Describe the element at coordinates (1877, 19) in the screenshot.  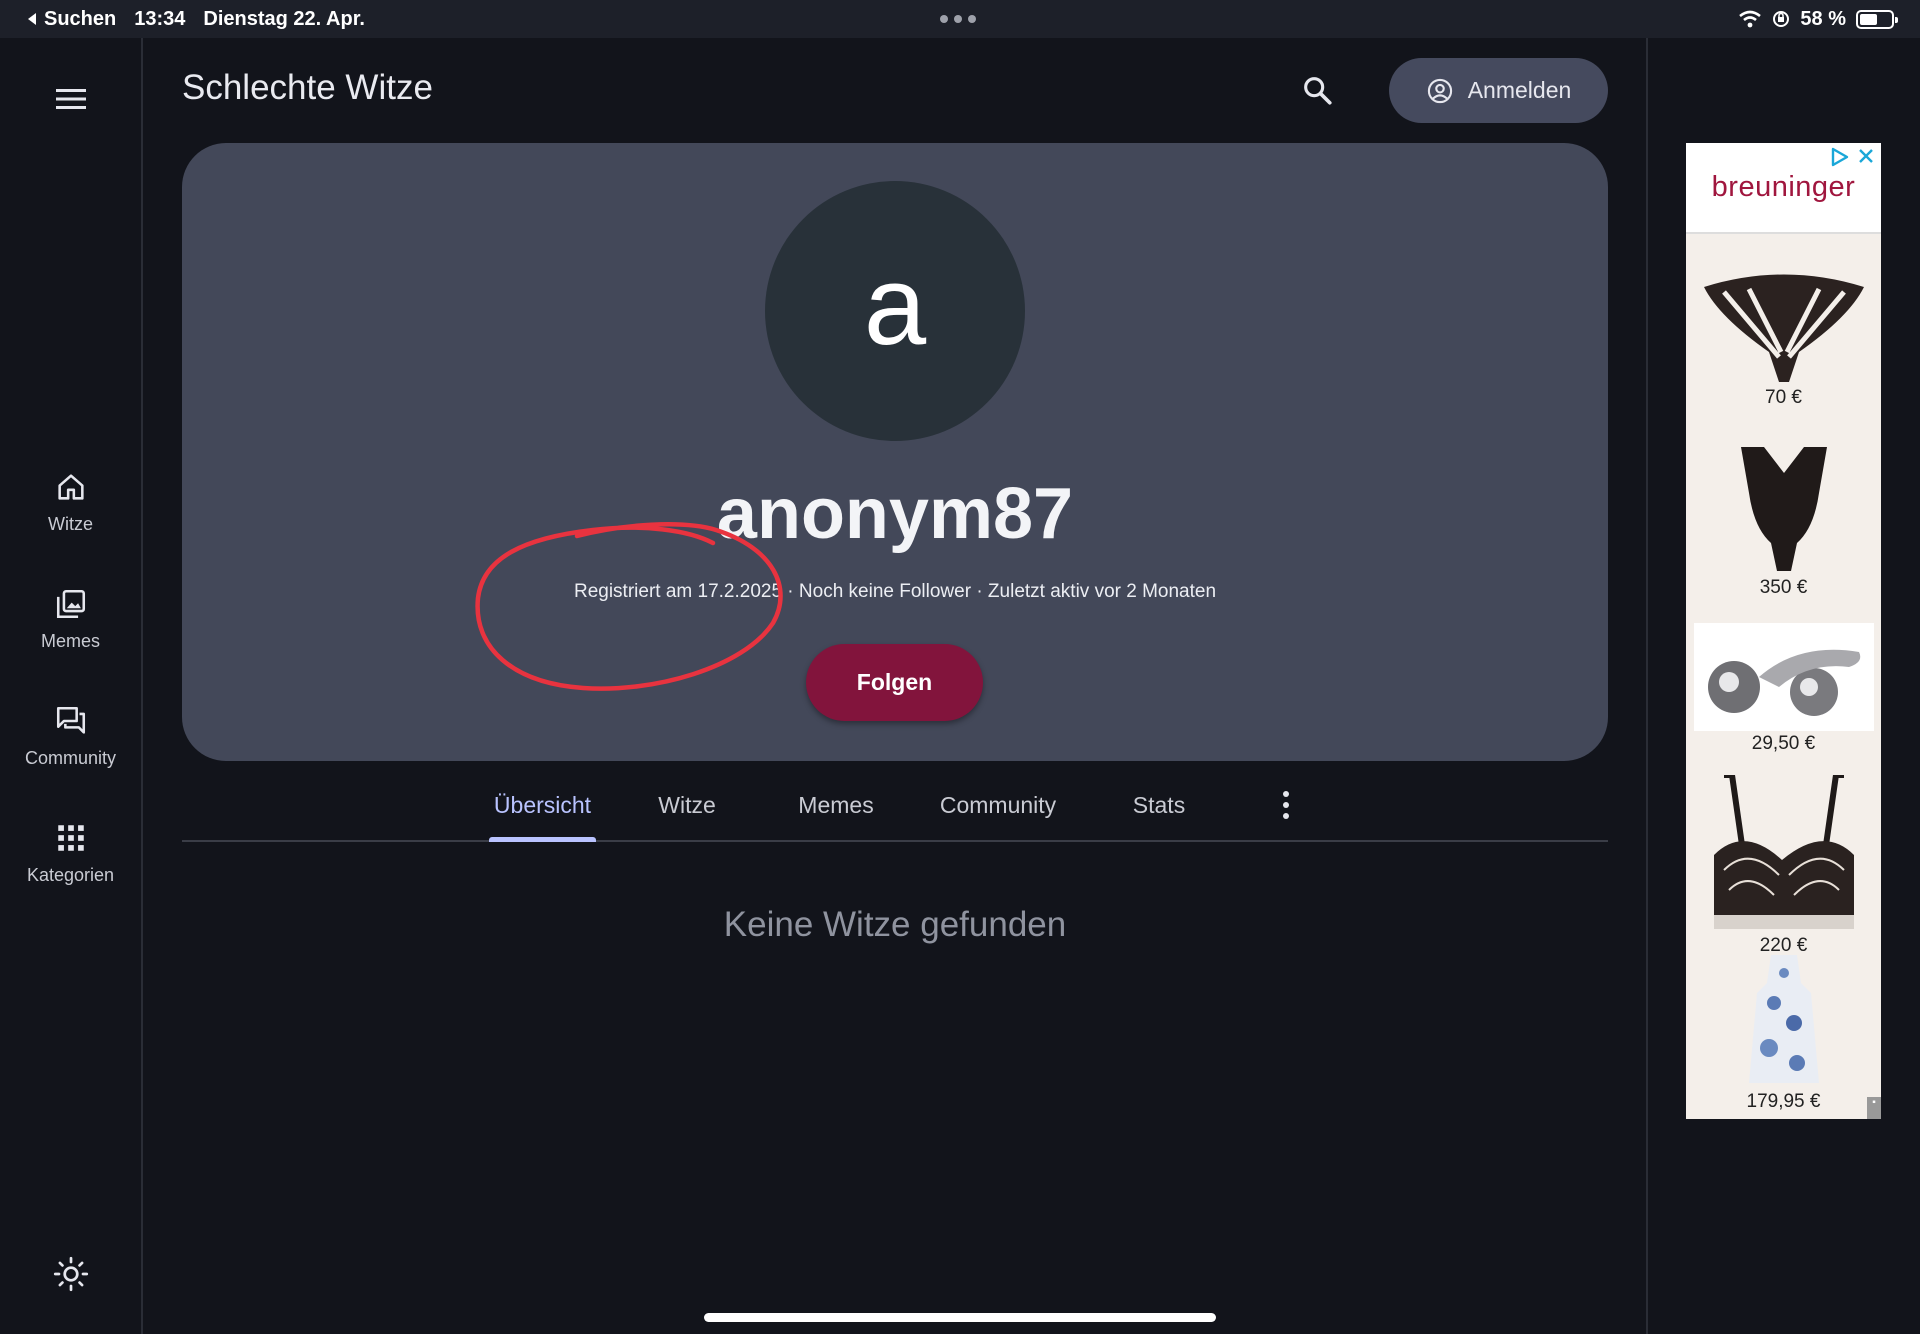
I see `battery-icon` at that location.